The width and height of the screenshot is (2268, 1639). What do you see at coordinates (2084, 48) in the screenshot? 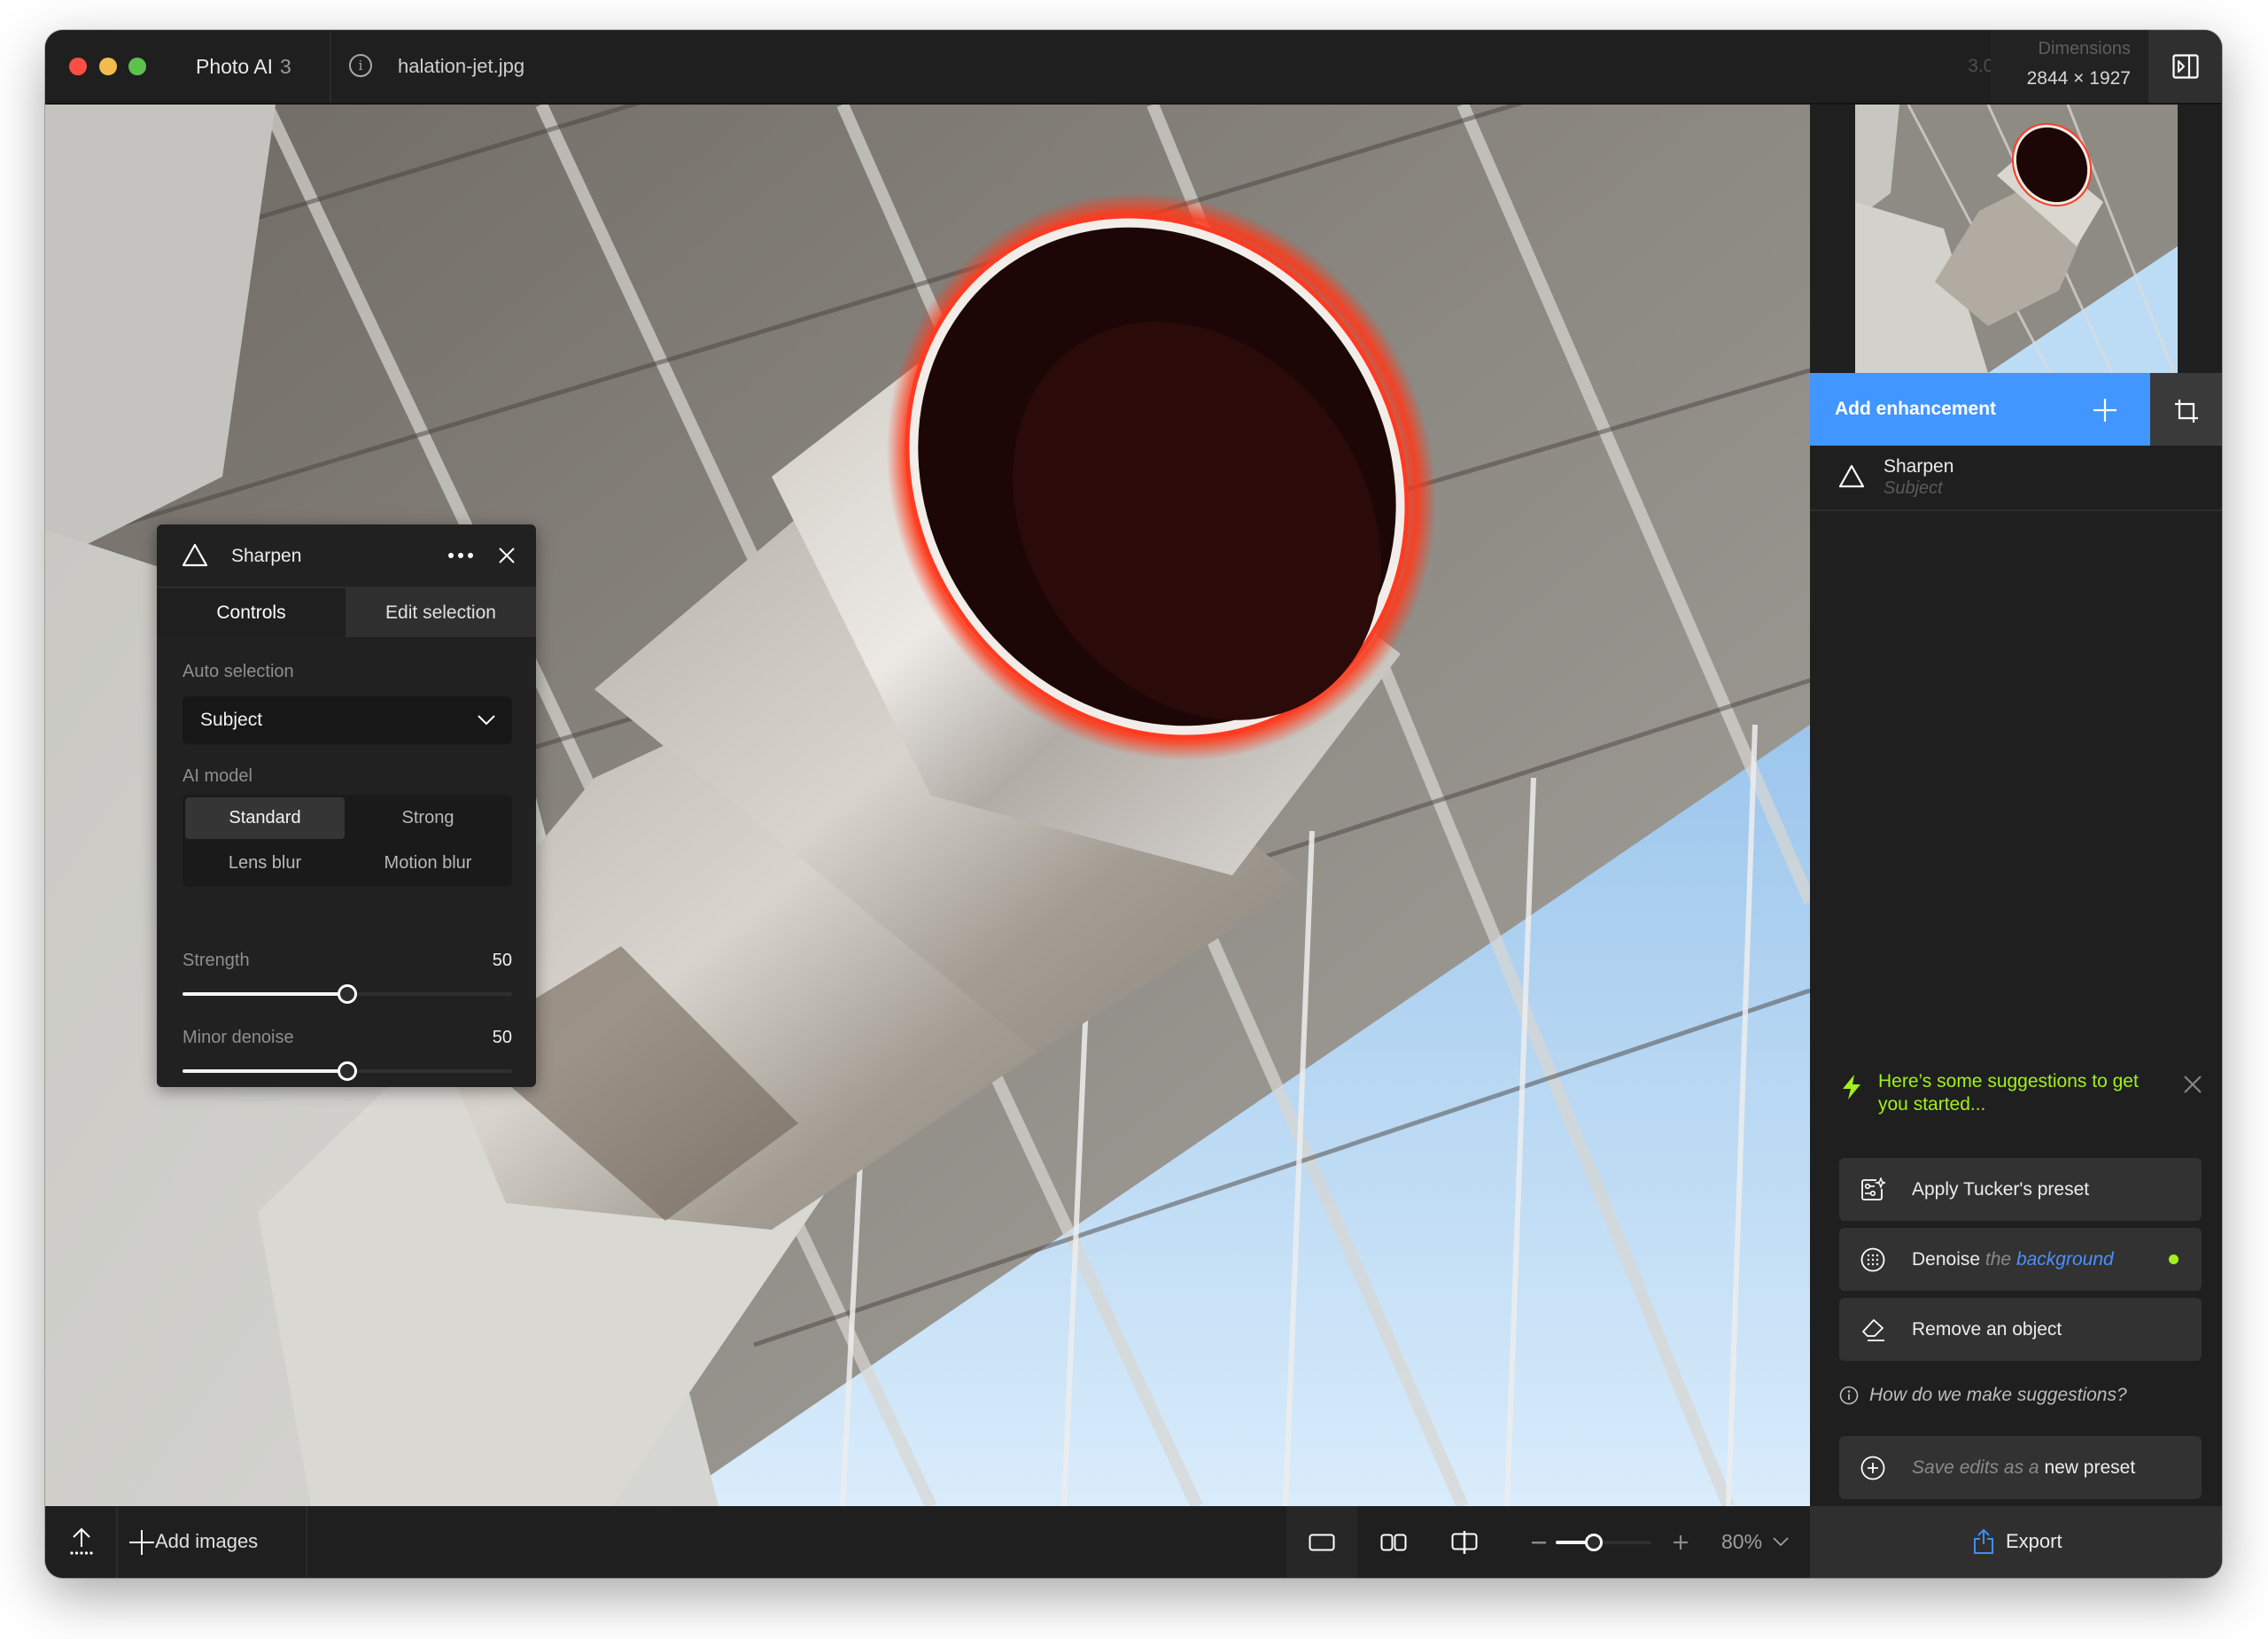
I see `dimensions-label: Dimensions` at bounding box center [2084, 48].